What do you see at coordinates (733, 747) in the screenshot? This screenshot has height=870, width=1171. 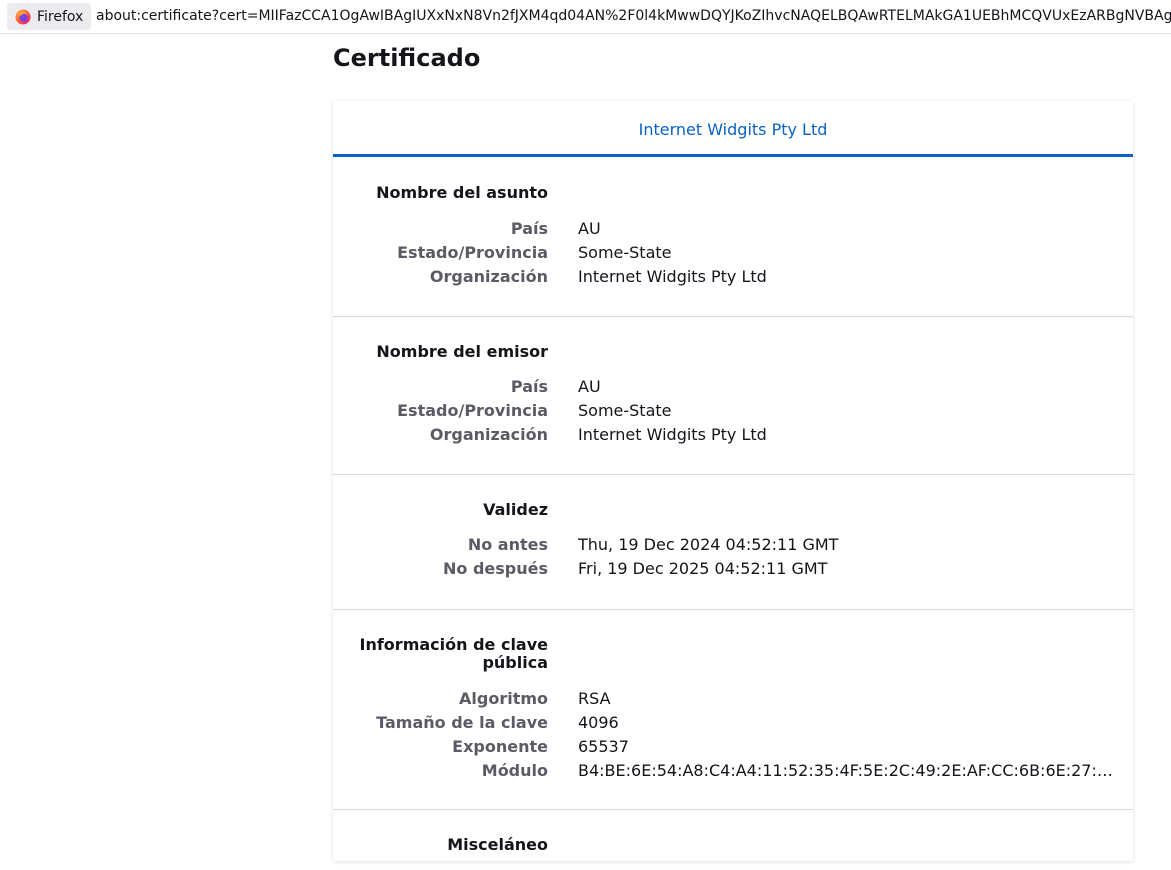 I see `info-row: Exponente 65537` at bounding box center [733, 747].